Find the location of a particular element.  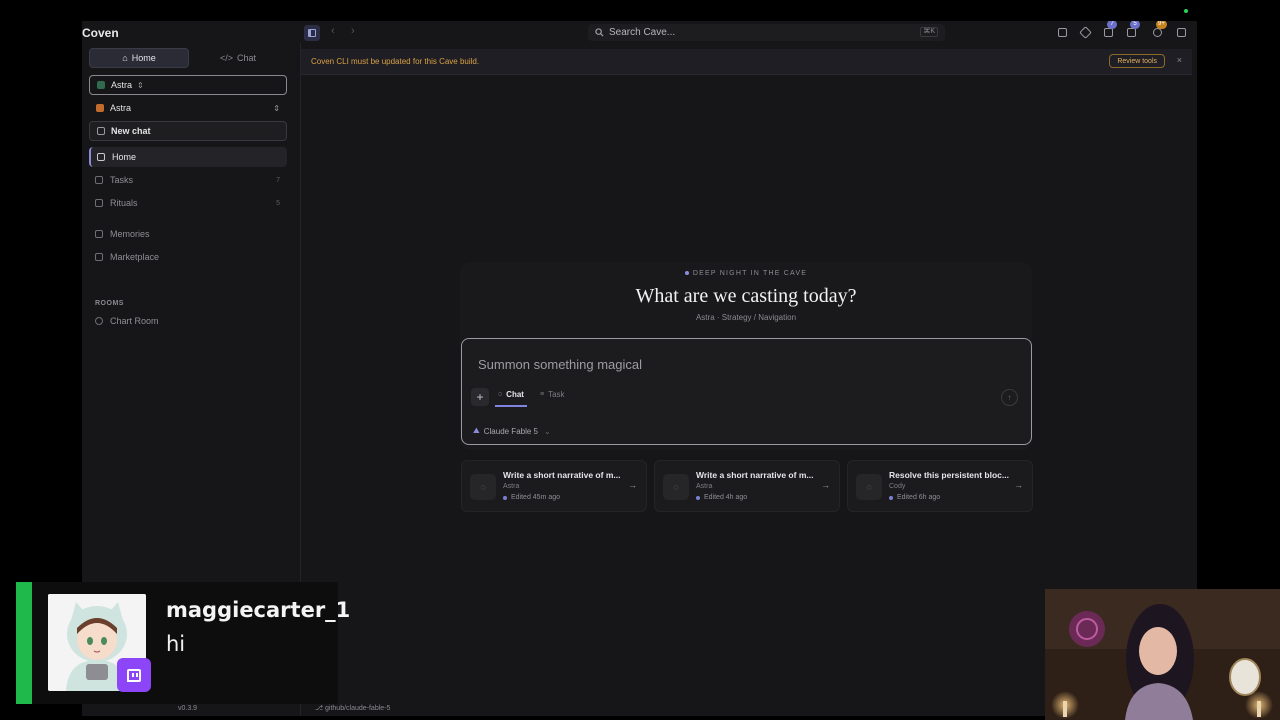

app-version: v0.3.9 is located at coordinates (188, 708).